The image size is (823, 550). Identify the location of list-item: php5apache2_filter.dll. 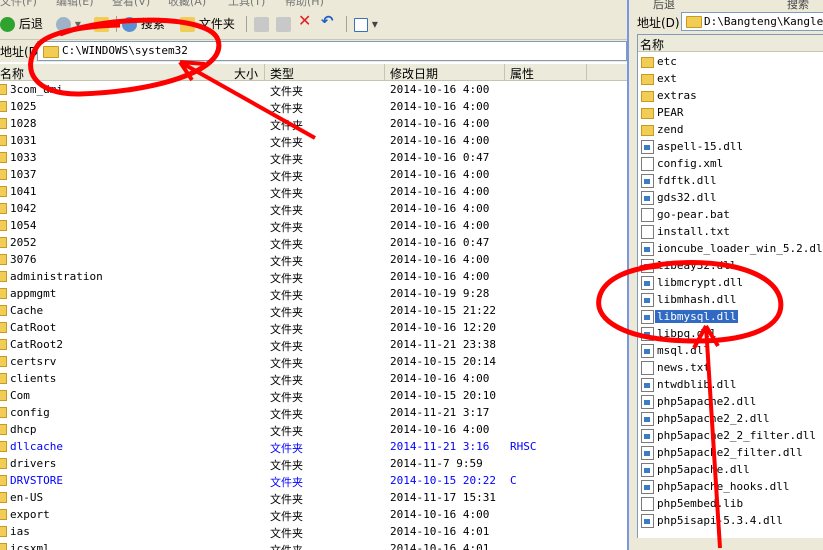
(730, 452).